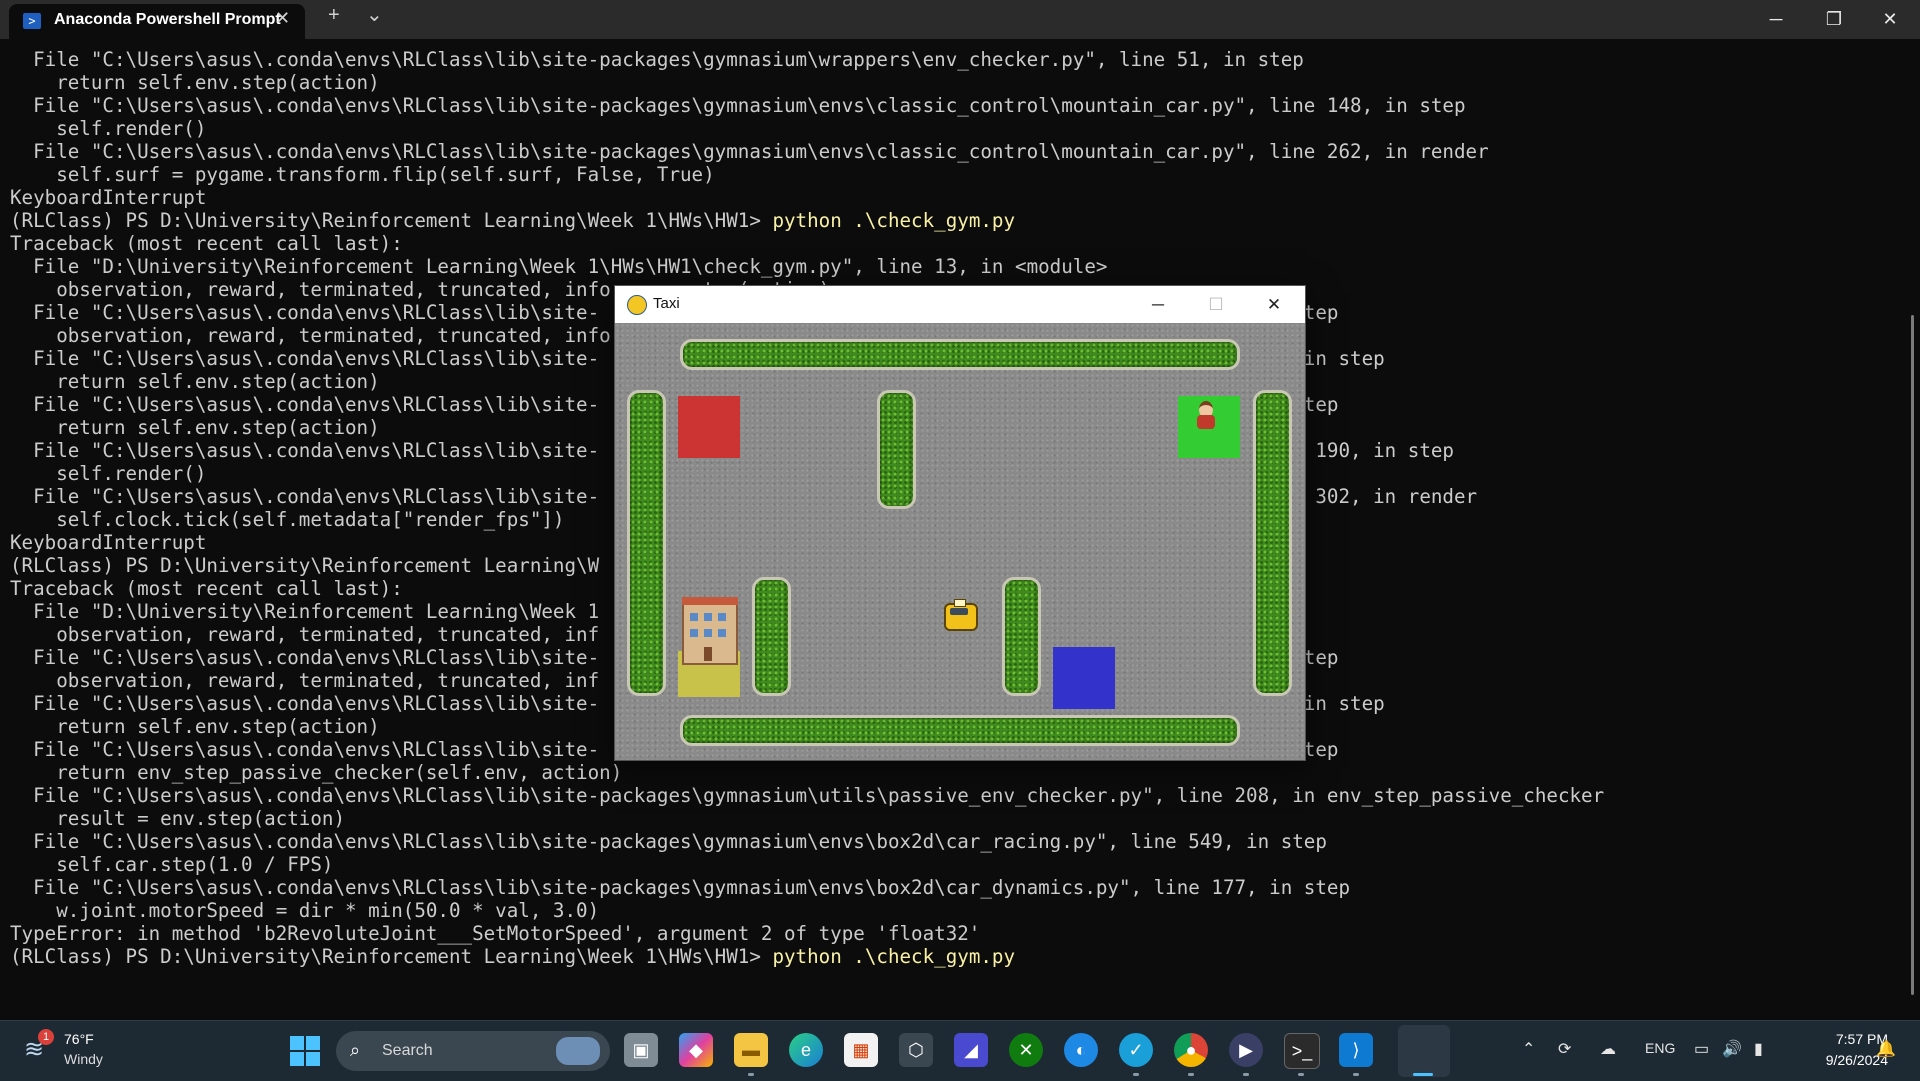  What do you see at coordinates (1081, 1050) in the screenshot?
I see `security-icon: ◐` at bounding box center [1081, 1050].